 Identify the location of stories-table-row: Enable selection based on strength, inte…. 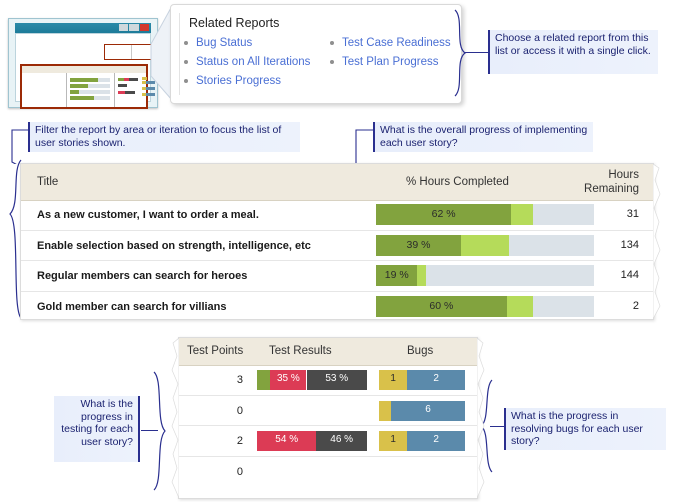
(337, 246).